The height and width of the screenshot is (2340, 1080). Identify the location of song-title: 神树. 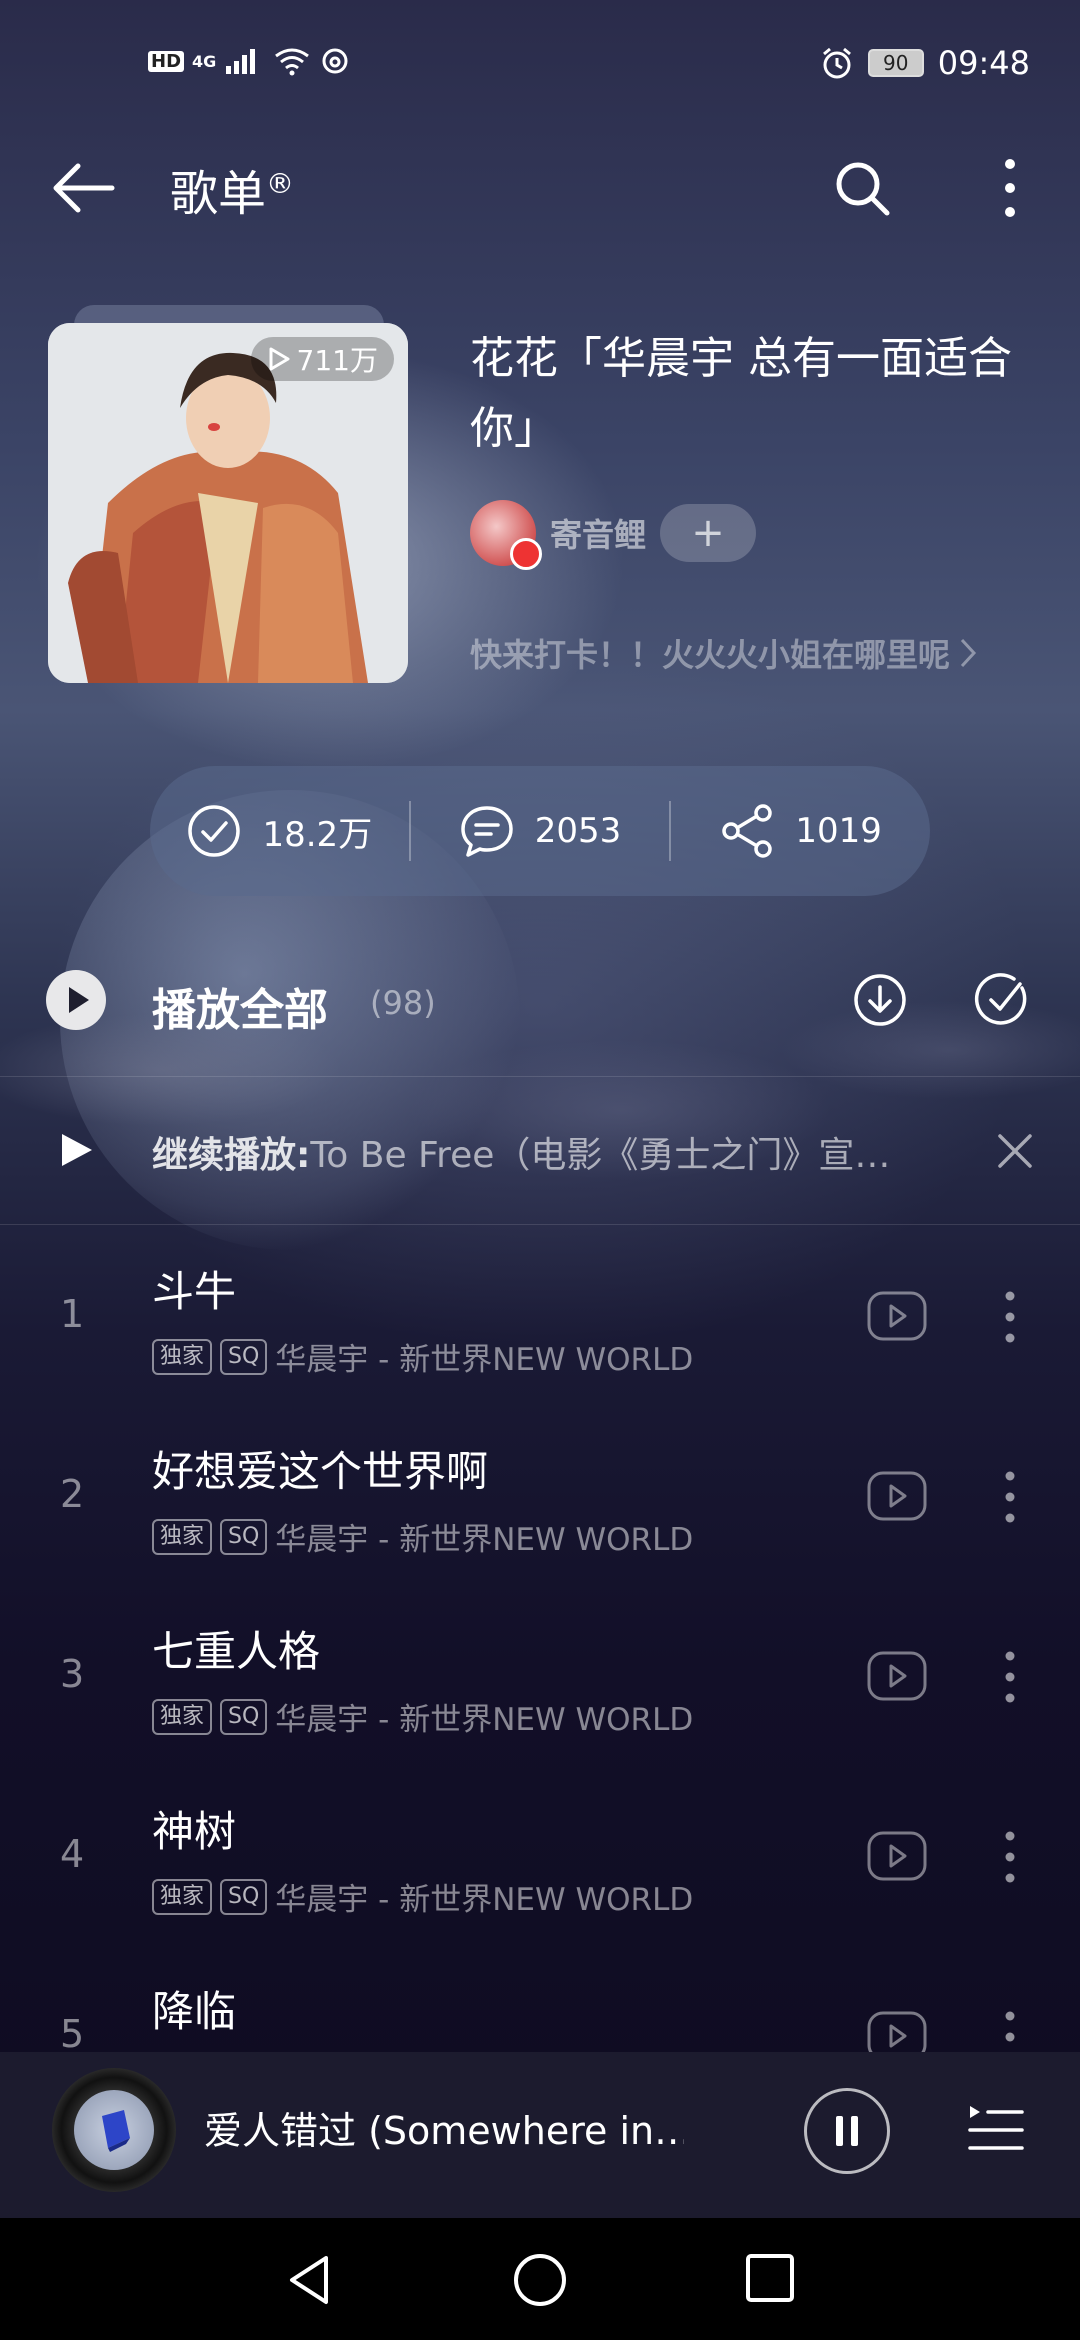
(194, 1831).